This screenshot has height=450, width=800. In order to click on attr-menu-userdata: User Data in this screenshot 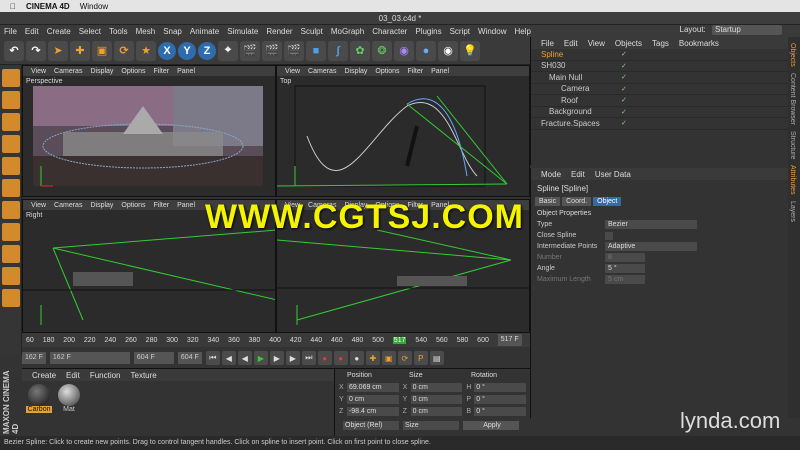, I will do `click(613, 174)`.